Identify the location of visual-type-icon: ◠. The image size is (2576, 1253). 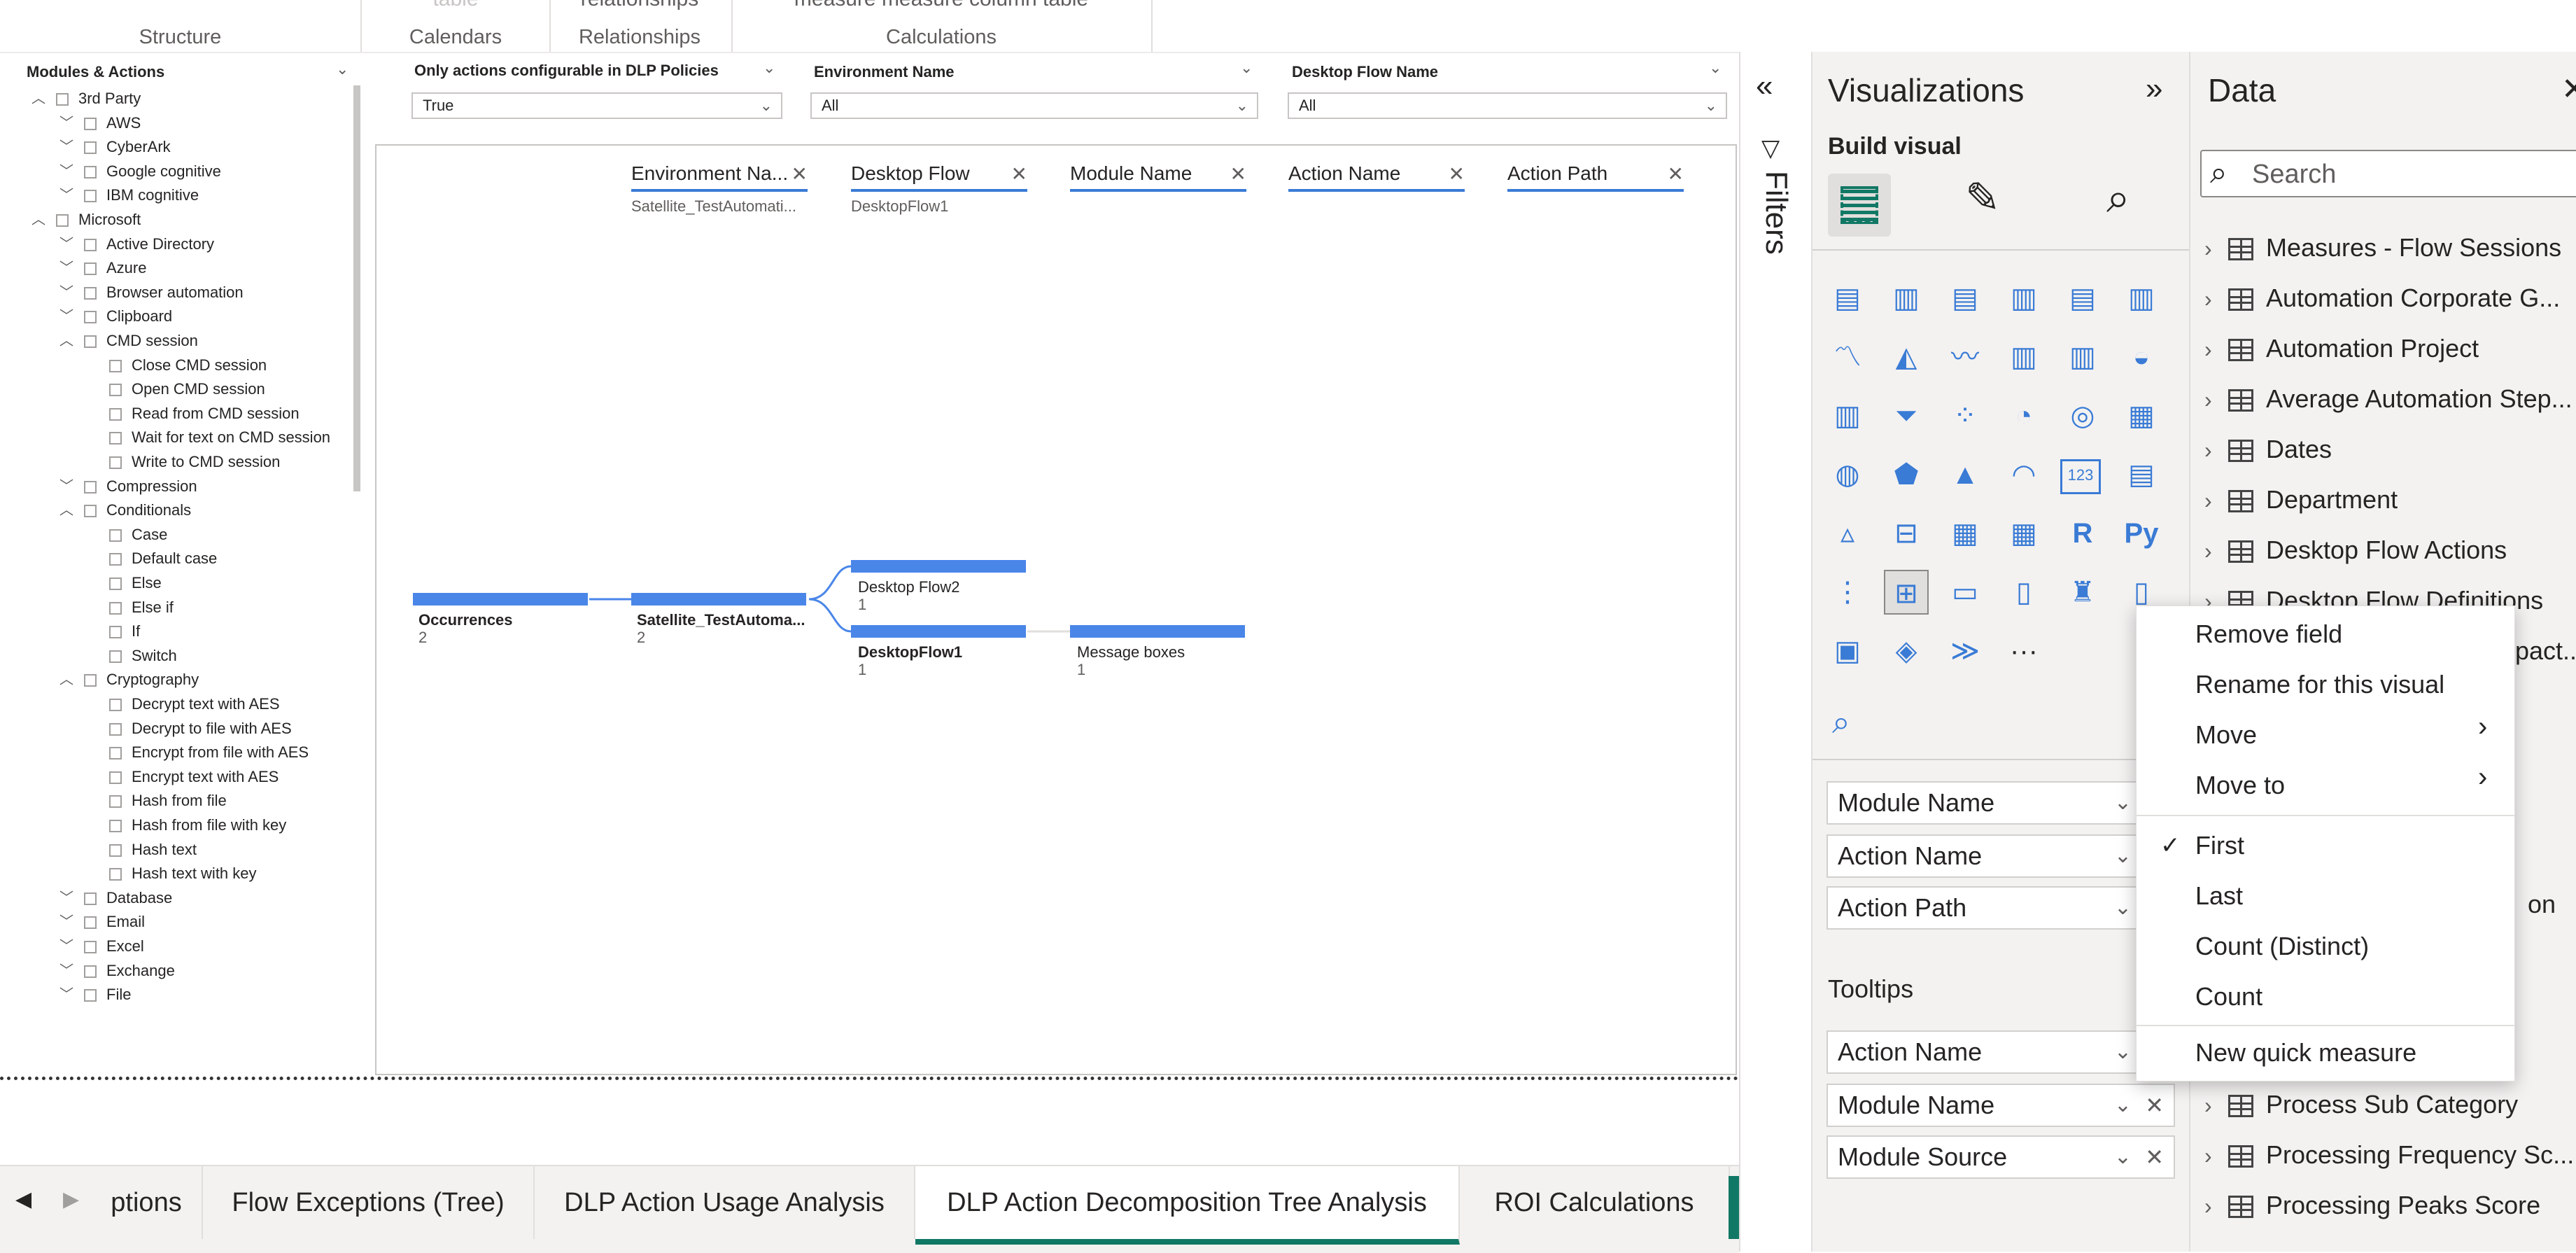
(2023, 474).